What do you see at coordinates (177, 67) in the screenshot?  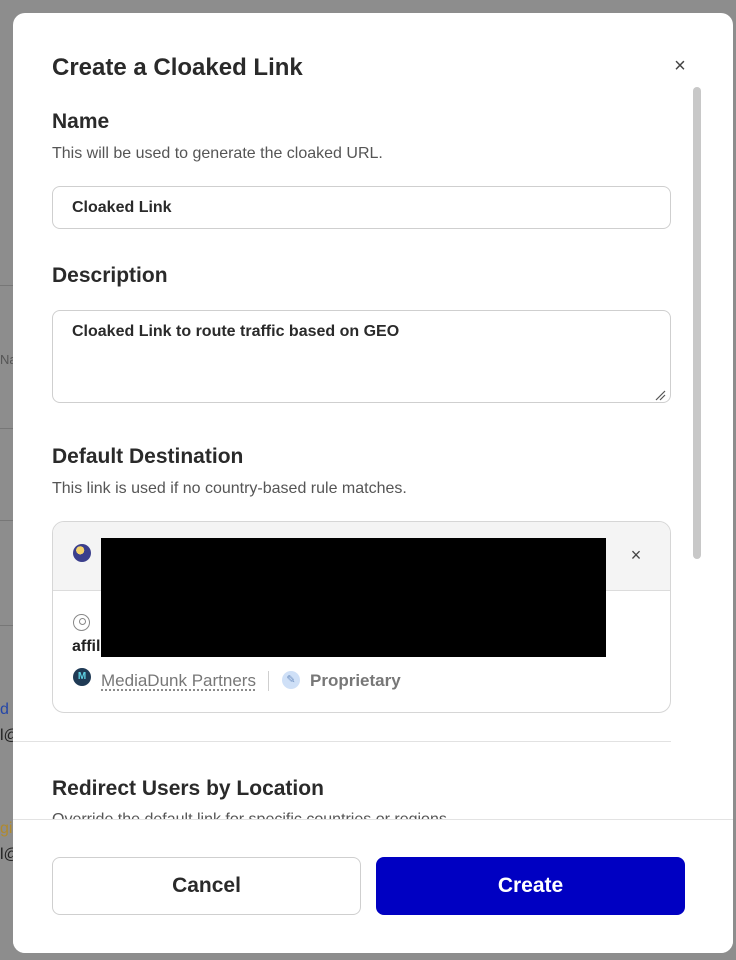 I see `modal-title: Create a Cloaked Link` at bounding box center [177, 67].